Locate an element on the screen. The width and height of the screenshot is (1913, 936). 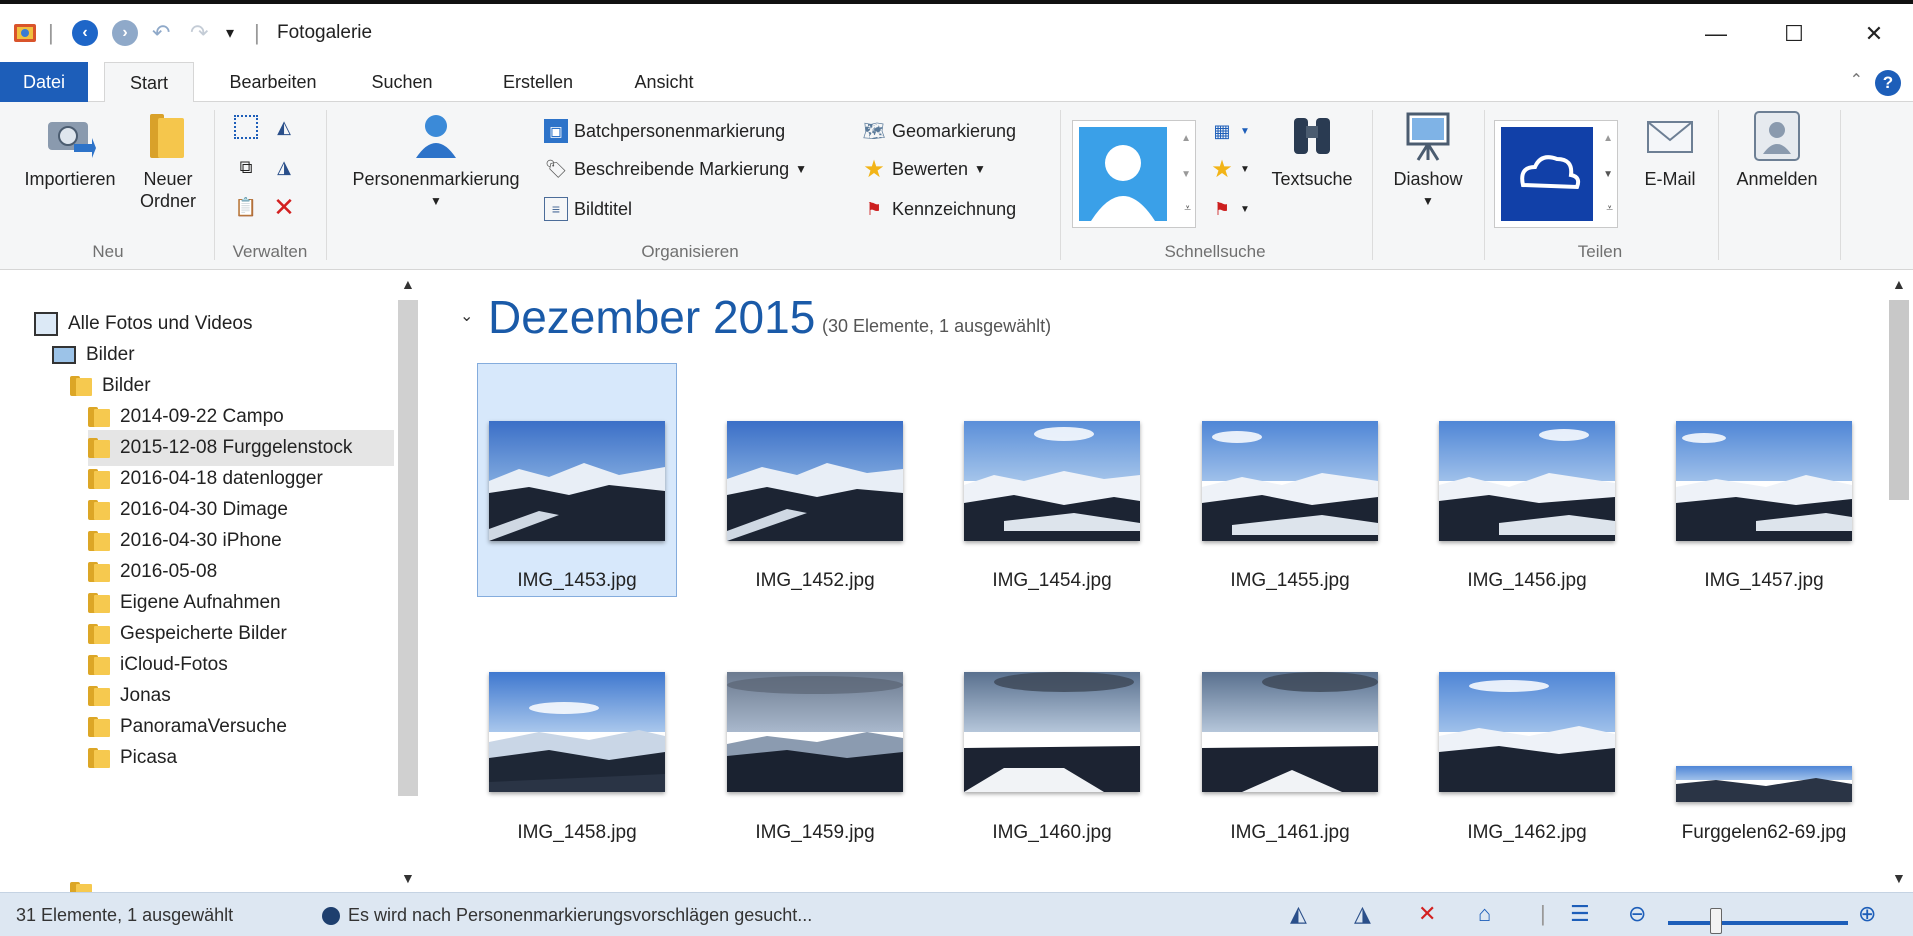
gallery-scrollbar-thumb is located at coordinates (1899, 400).